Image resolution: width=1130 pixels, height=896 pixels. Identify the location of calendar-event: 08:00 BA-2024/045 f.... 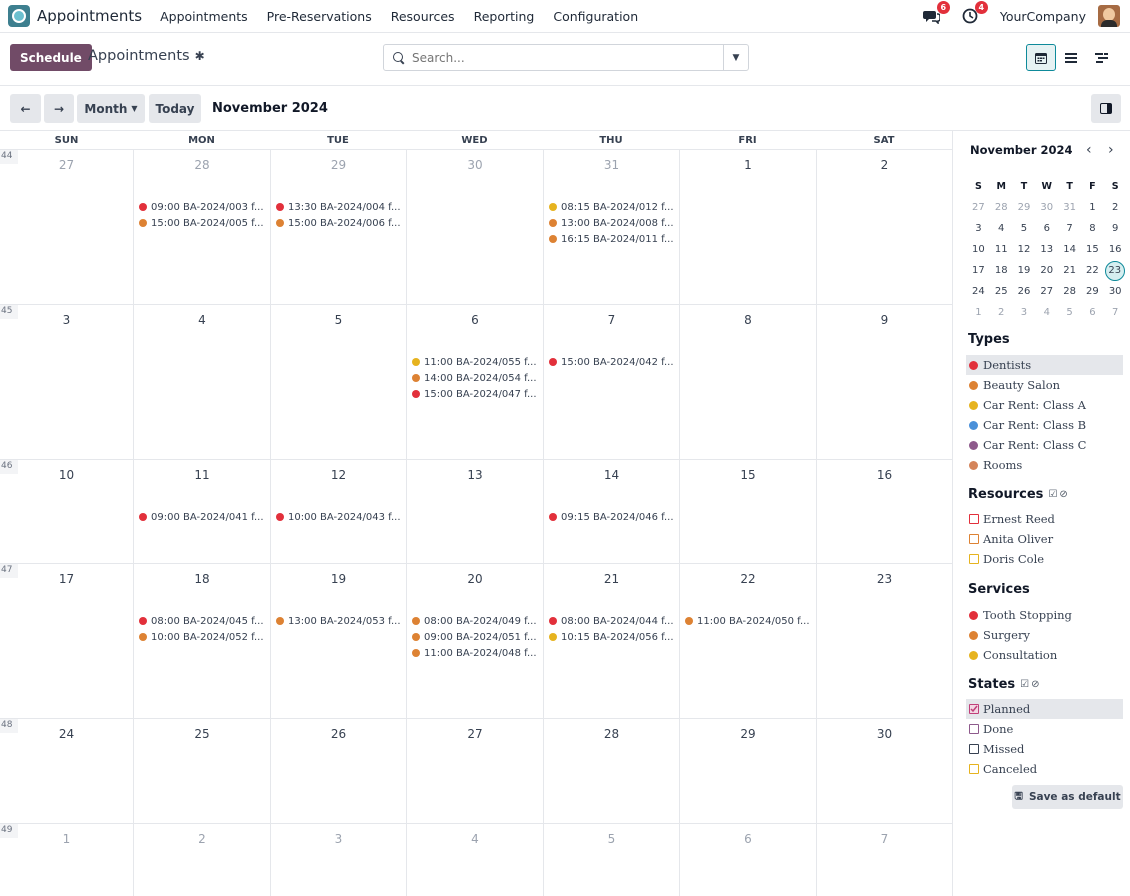
(202, 621).